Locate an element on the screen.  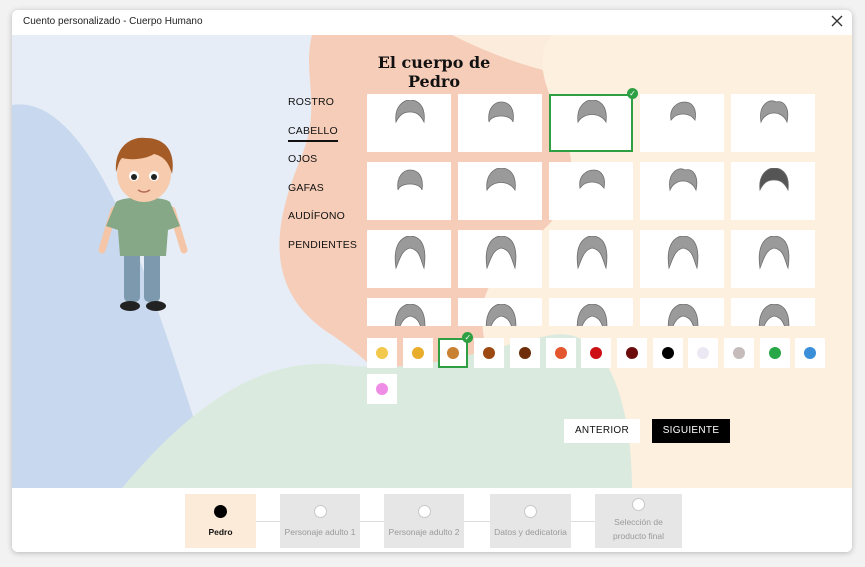
menu-item-pendientes: PENDIENTES is located at coordinates (328, 252).